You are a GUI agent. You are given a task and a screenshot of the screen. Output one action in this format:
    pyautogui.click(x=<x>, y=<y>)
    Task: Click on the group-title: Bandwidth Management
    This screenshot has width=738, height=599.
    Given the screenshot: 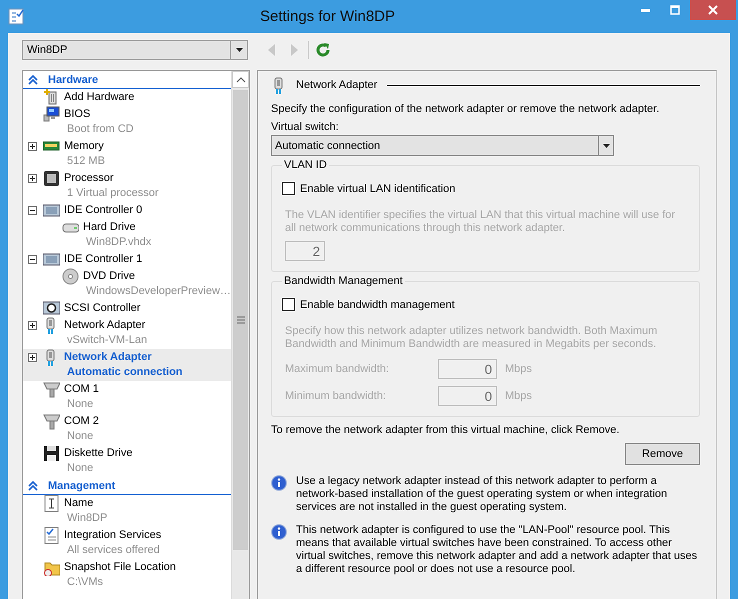 What is the action you would take?
    pyautogui.click(x=343, y=281)
    